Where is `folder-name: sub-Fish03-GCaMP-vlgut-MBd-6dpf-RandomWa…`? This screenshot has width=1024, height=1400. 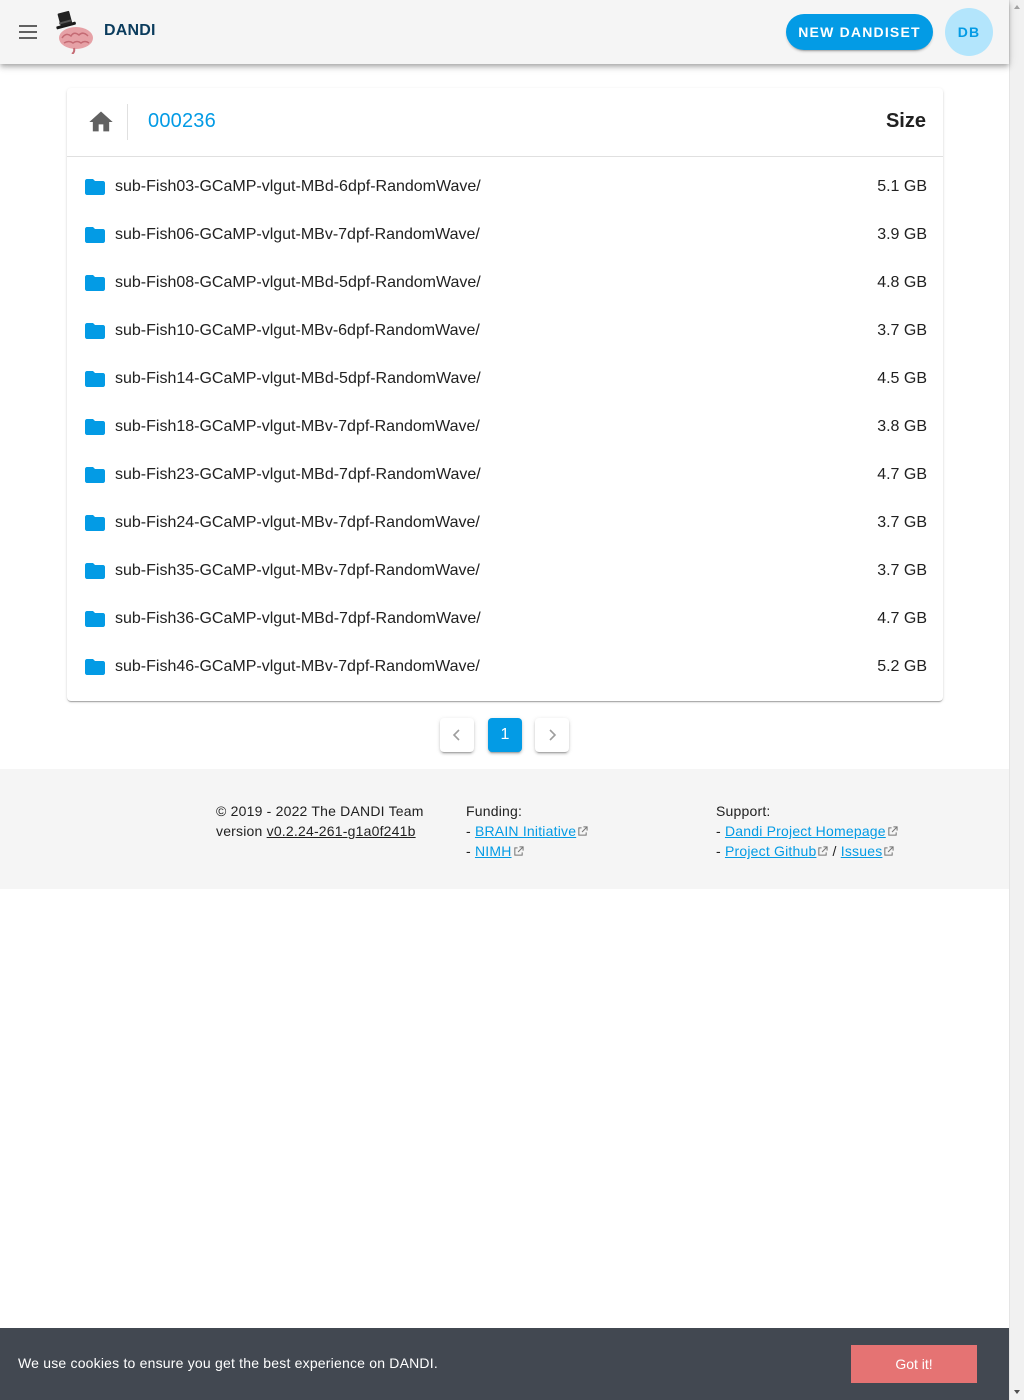 folder-name: sub-Fish03-GCaMP-vlgut-MBd-6dpf-RandomWa… is located at coordinates (298, 187).